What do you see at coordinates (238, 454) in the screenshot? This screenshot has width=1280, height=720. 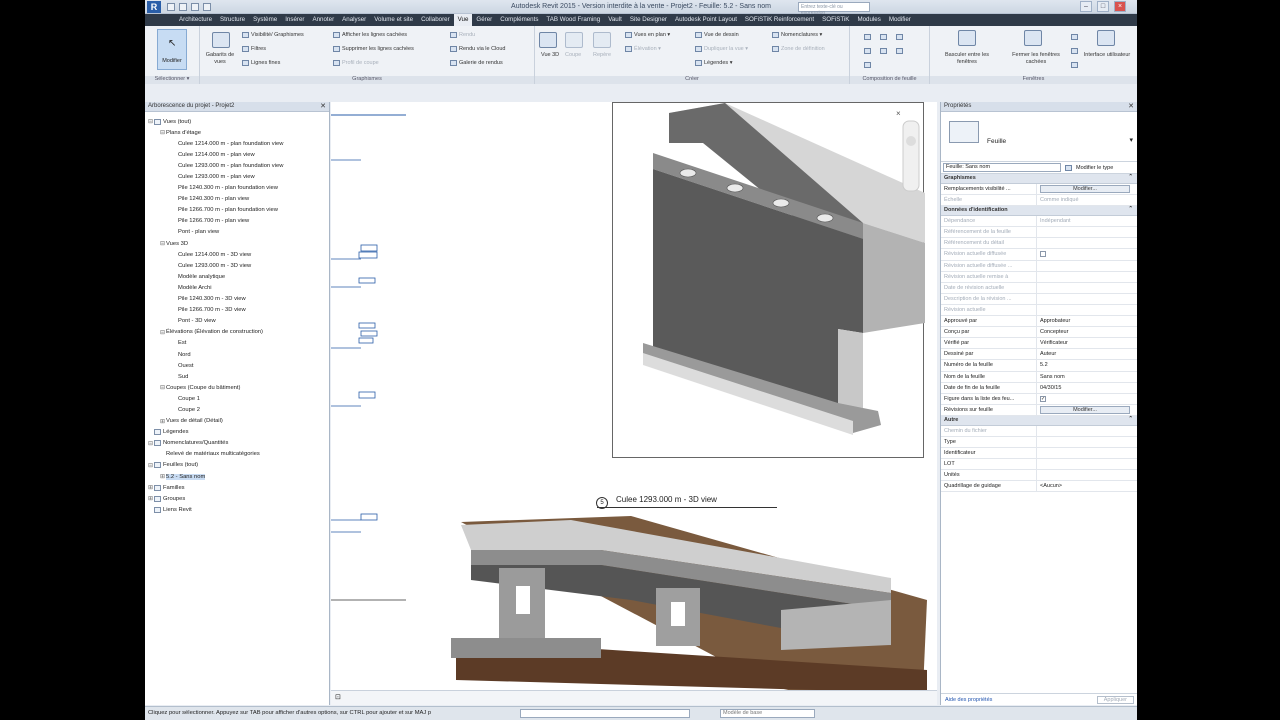 I see `tree-item: Relevé de matériaux multicatégories` at bounding box center [238, 454].